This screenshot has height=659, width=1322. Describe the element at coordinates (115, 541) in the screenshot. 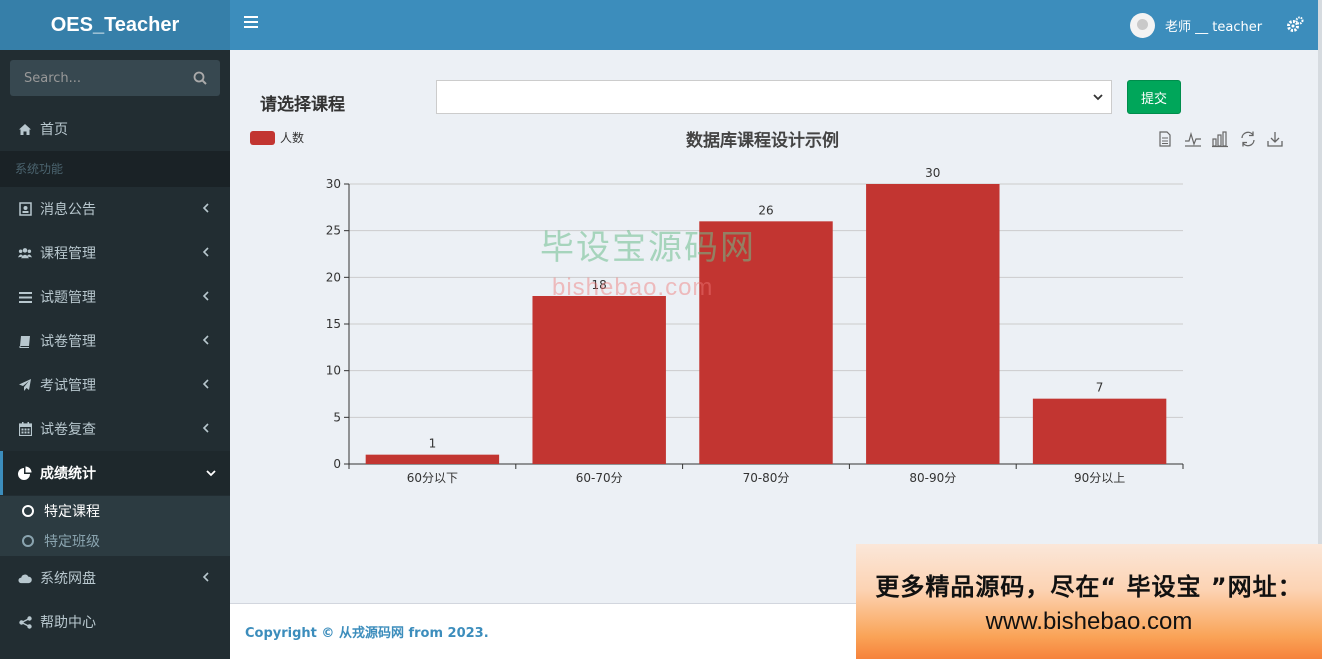

I see `submenu-item-specific-class: 特定班级` at that location.